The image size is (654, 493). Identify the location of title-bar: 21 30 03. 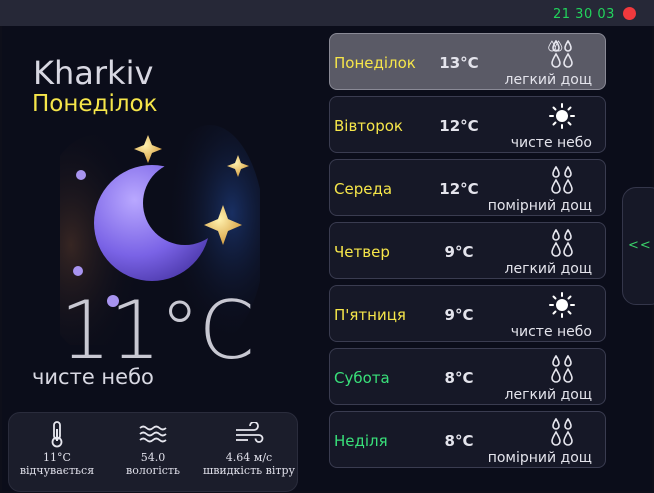
(327, 13).